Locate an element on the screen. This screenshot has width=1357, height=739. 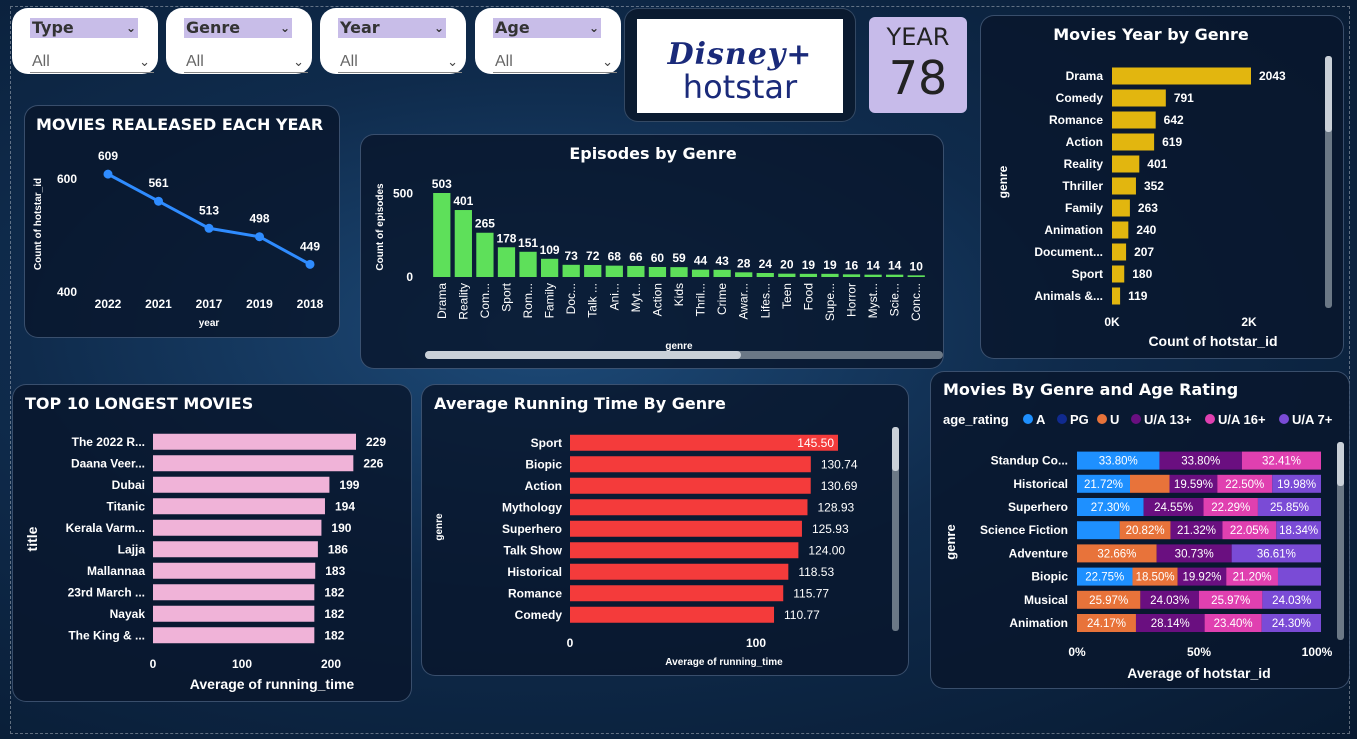
type-slicer-dropdown: All ⌄ is located at coordinates (92, 62).